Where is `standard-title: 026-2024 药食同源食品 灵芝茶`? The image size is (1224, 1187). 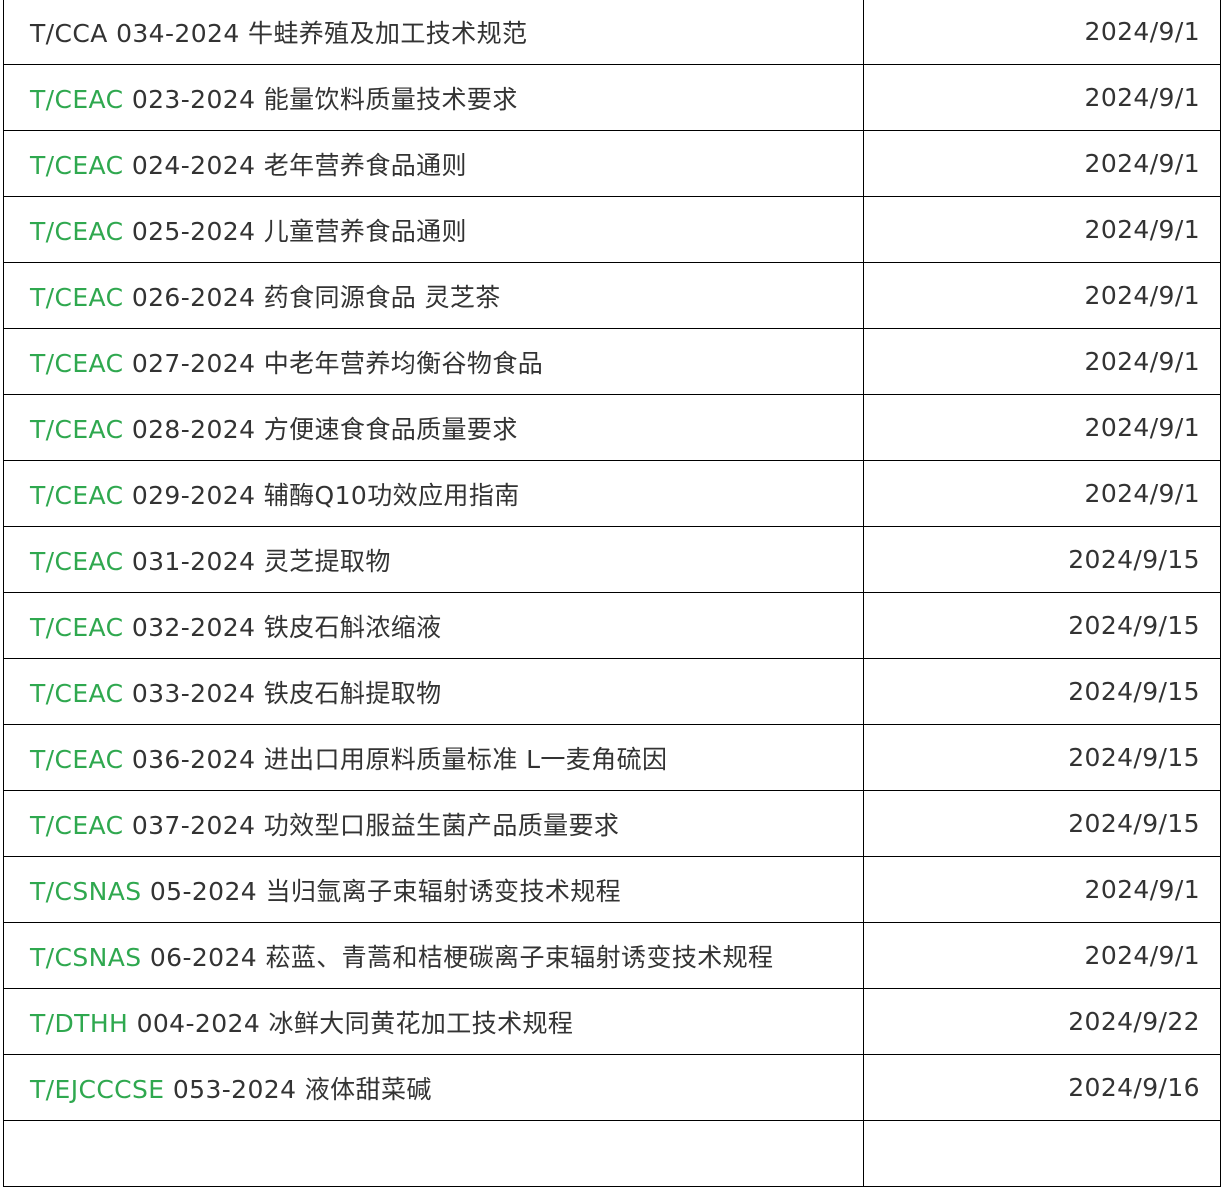 standard-title: 026-2024 药食同源食品 灵芝茶 is located at coordinates (312, 297).